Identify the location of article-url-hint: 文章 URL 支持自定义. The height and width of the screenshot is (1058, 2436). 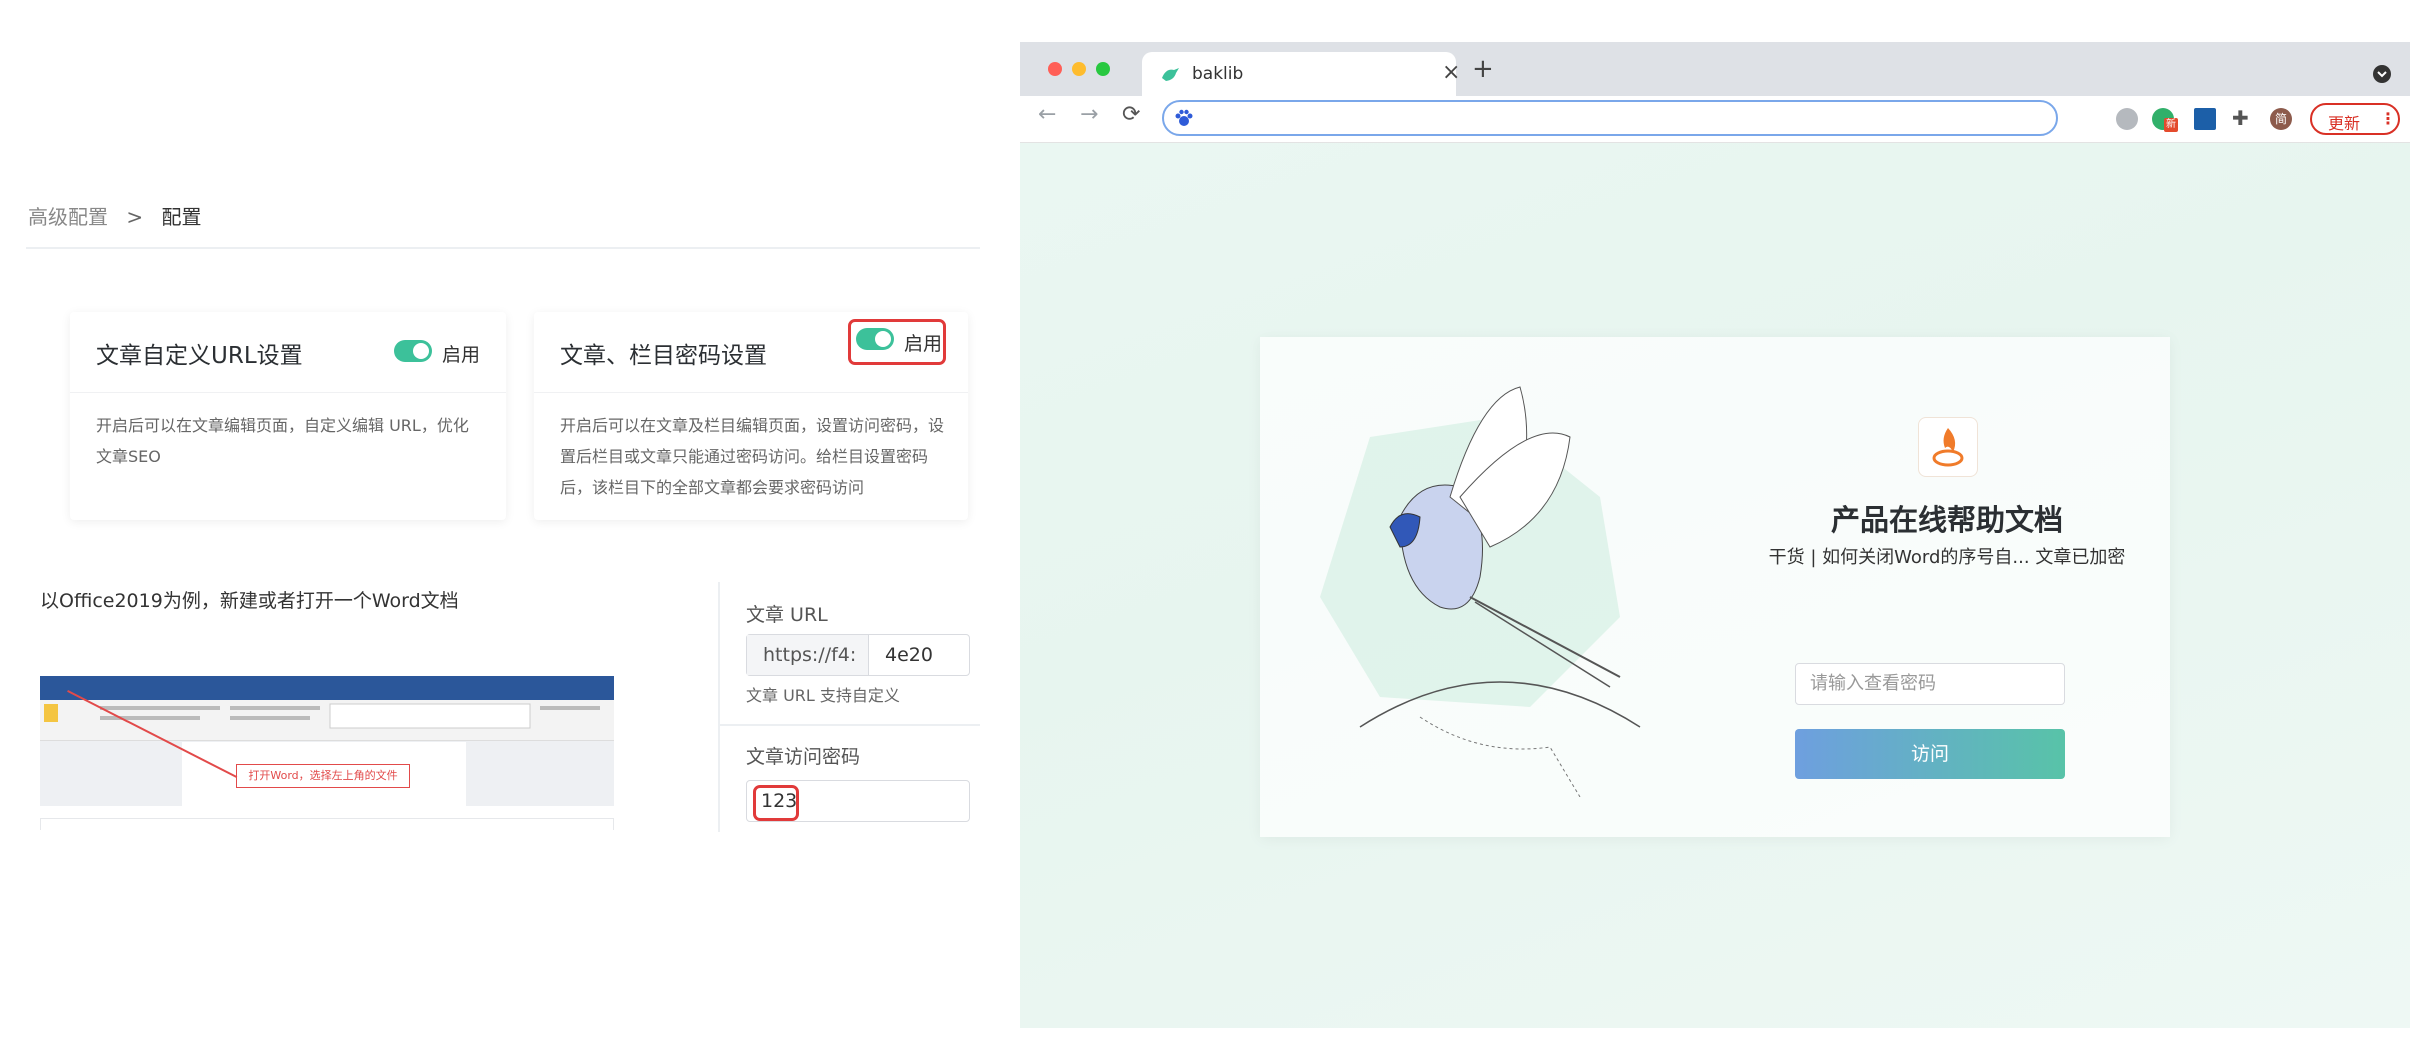
(823, 695).